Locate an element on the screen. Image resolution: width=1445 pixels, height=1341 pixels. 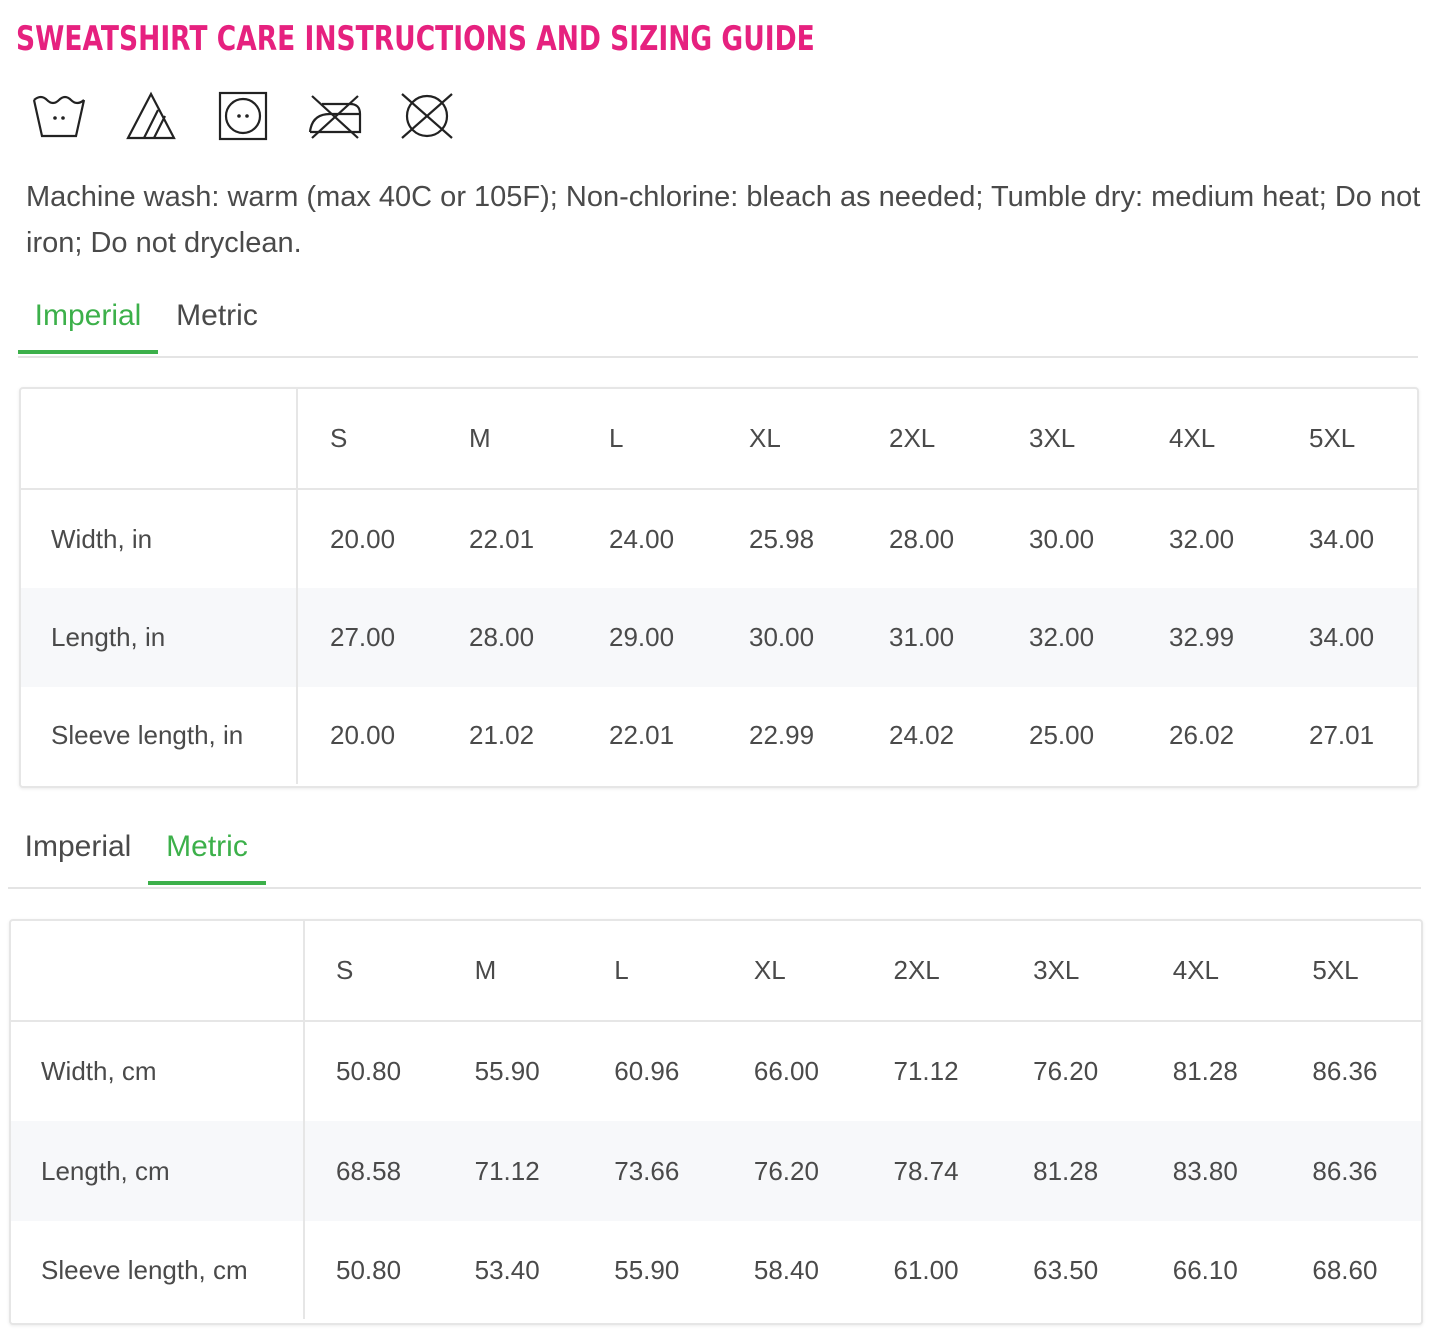
machine-wash-warm-icon is located at coordinates (59, 116).